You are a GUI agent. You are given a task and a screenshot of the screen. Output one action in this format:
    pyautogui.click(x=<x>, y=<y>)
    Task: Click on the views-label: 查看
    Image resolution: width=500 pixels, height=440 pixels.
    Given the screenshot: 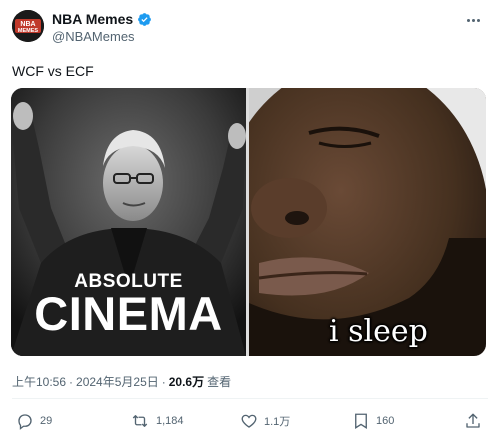 What is the action you would take?
    pyautogui.click(x=219, y=382)
    